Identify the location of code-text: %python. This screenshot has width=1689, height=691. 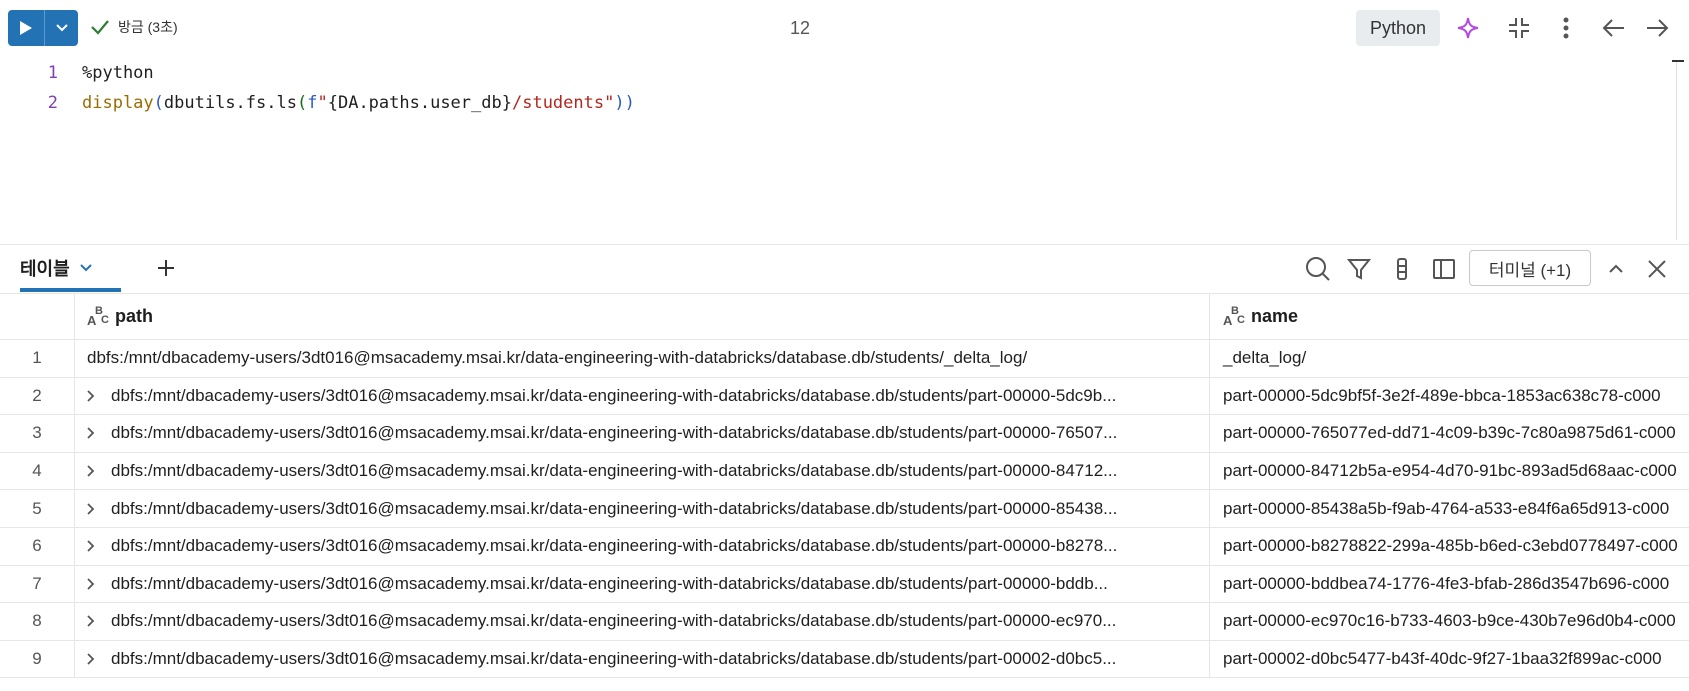
(118, 73).